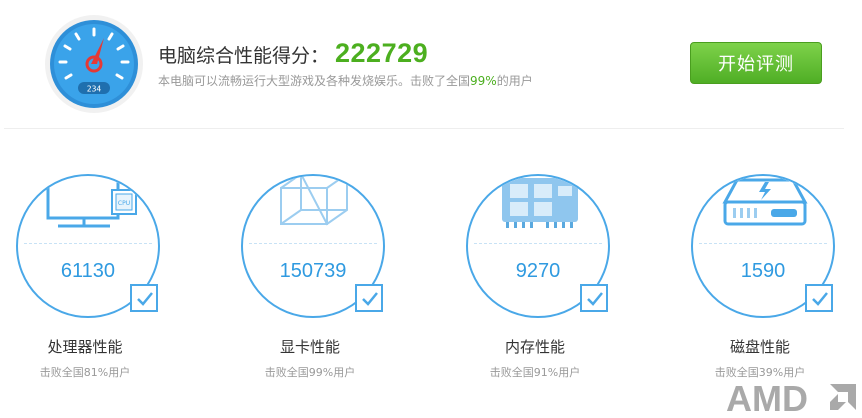 The image size is (862, 418). Describe the element at coordinates (538, 271) in the screenshot. I see `memory-score: 9270` at that location.